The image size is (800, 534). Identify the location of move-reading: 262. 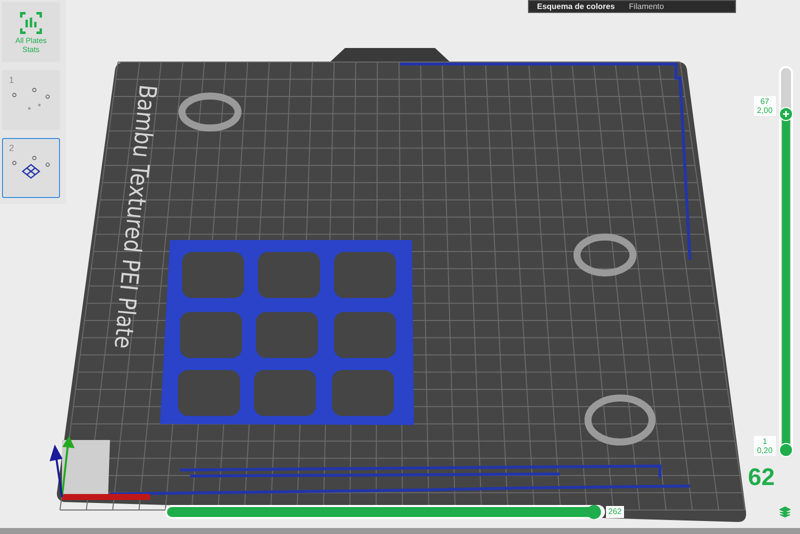
(615, 512).